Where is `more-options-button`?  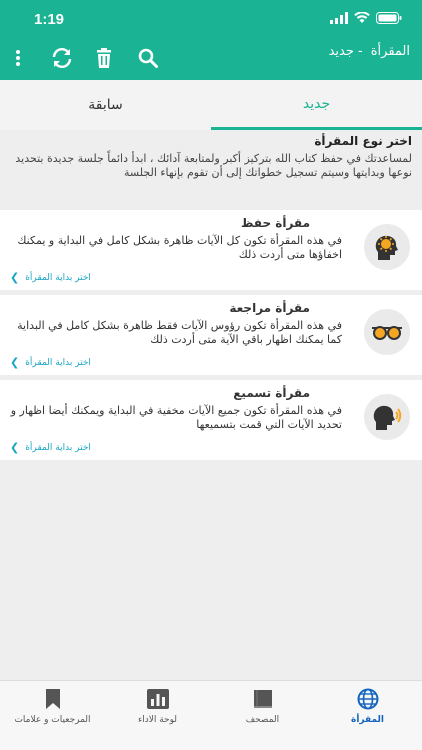 more-options-button is located at coordinates (18, 58).